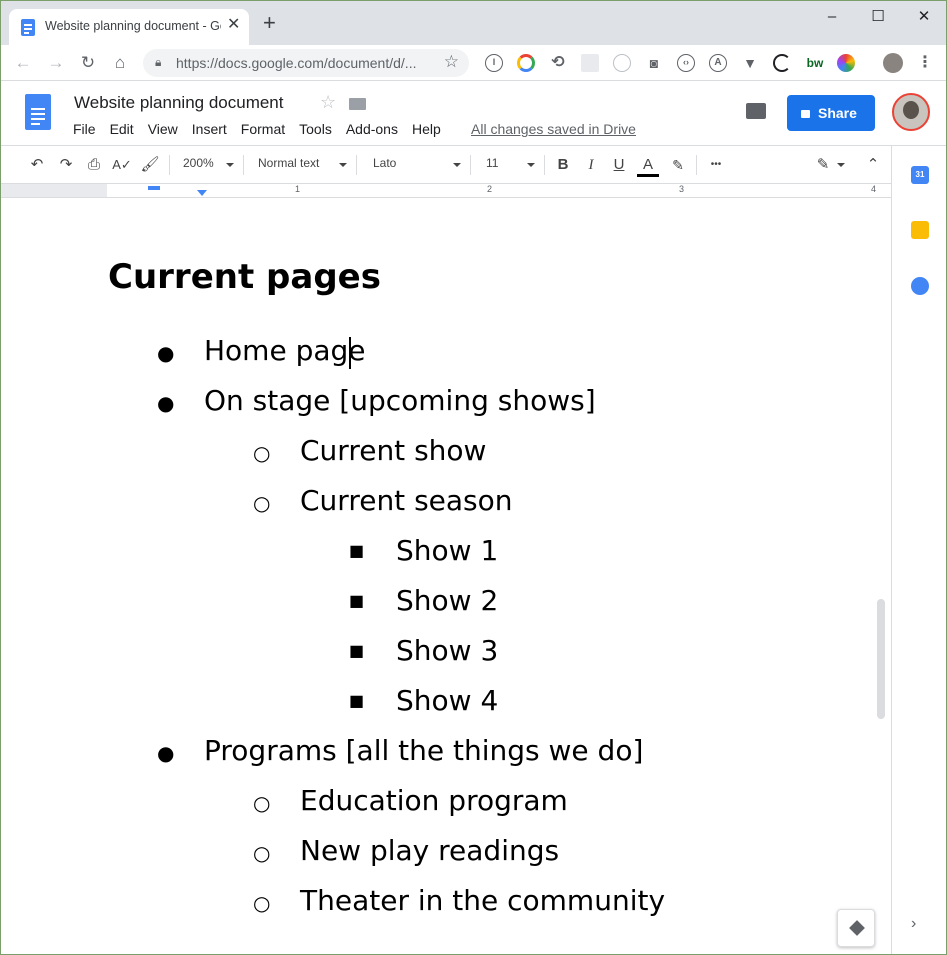  I want to click on list-item: Programs [all the things we do], so click(424, 750).